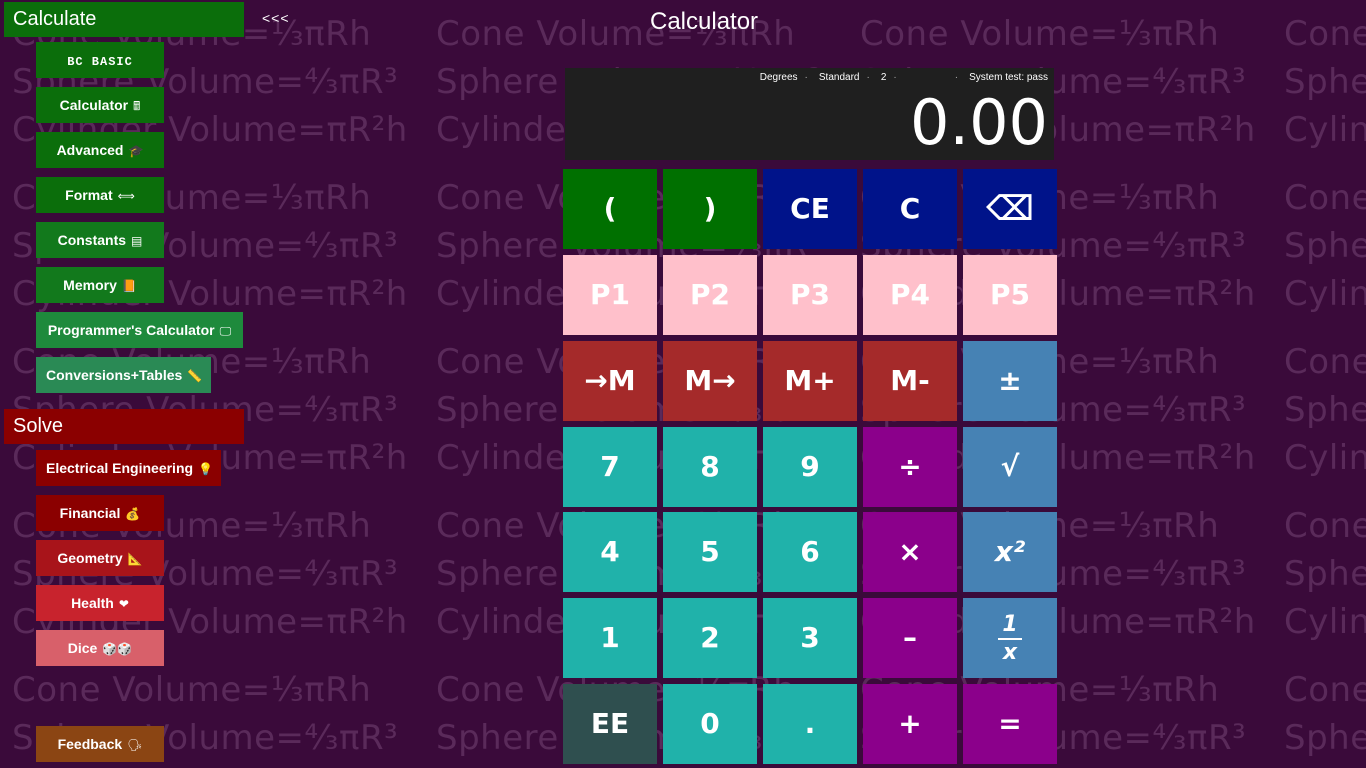 The width and height of the screenshot is (1366, 768). What do you see at coordinates (610, 381) in the screenshot?
I see `store-memory-key: →M` at bounding box center [610, 381].